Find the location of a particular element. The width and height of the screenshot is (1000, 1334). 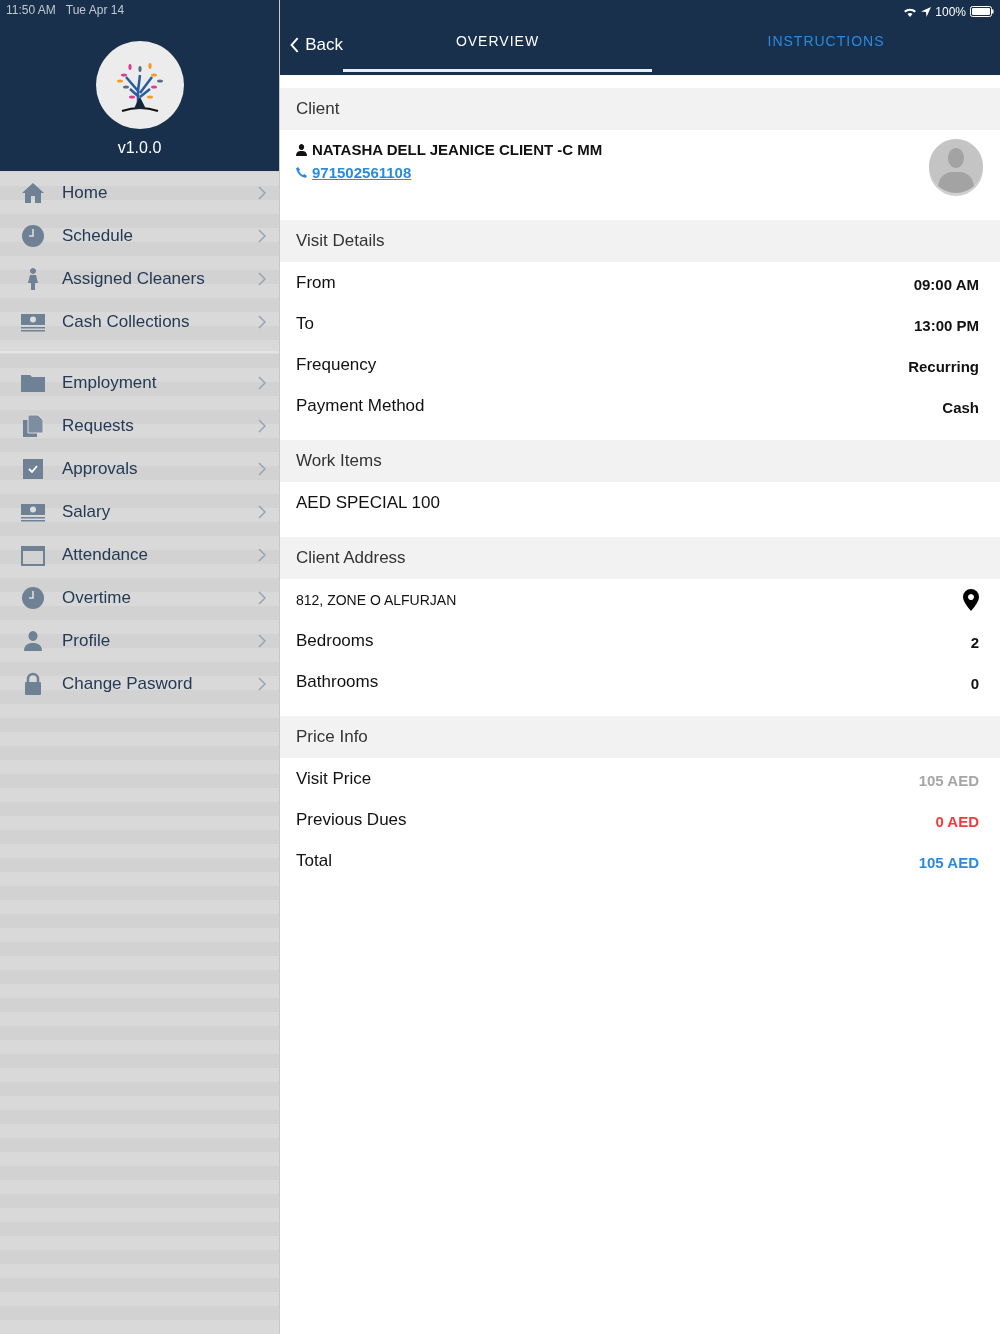

menu-item: Employment is located at coordinates (139, 382).